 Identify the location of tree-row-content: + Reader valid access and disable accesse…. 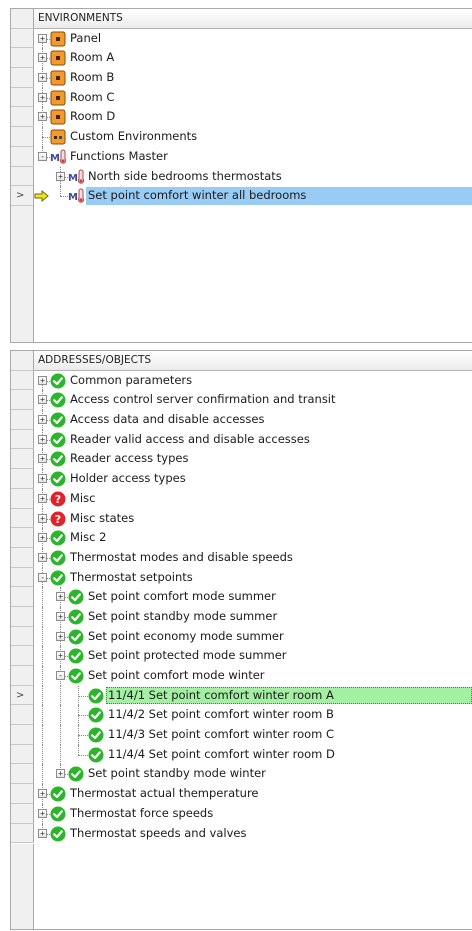
(253, 439).